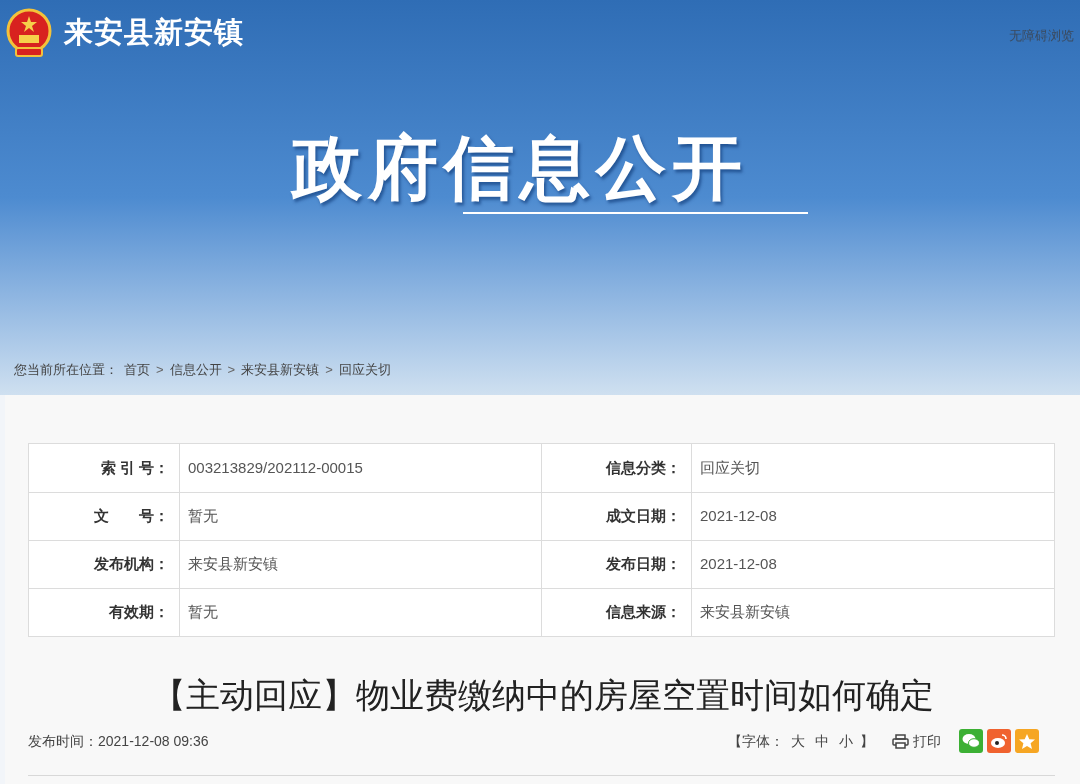 The image size is (1080, 784). What do you see at coordinates (971, 741) in the screenshot?
I see `wechat-share-icon` at bounding box center [971, 741].